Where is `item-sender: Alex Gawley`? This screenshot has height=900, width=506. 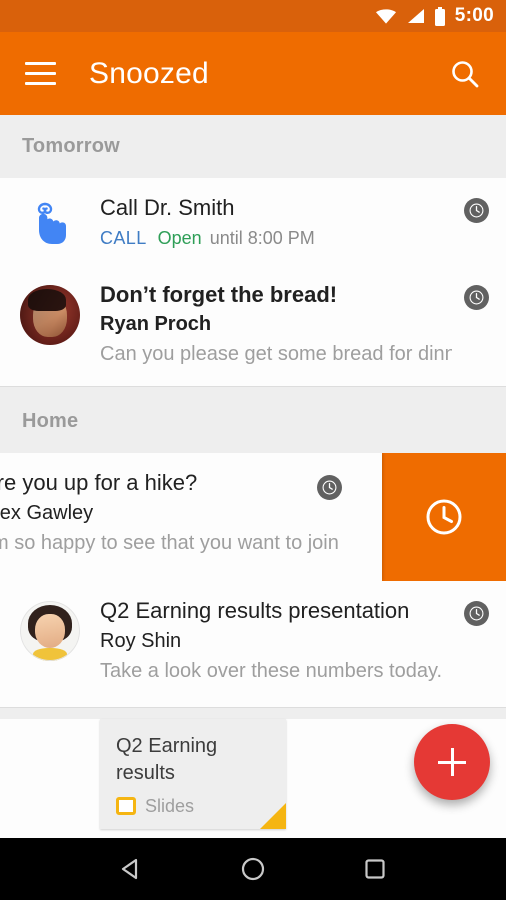
item-sender: Alex Gawley is located at coordinates (47, 512).